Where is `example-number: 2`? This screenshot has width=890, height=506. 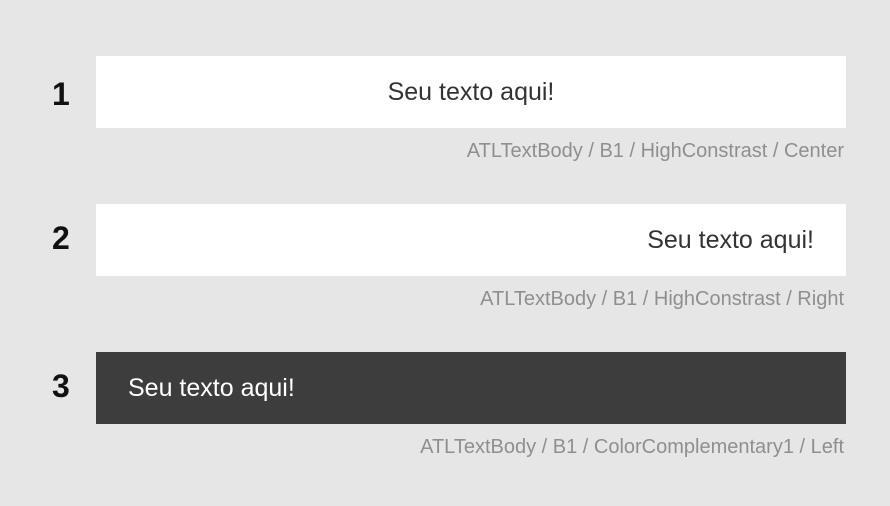
example-number: 2 is located at coordinates (61, 238).